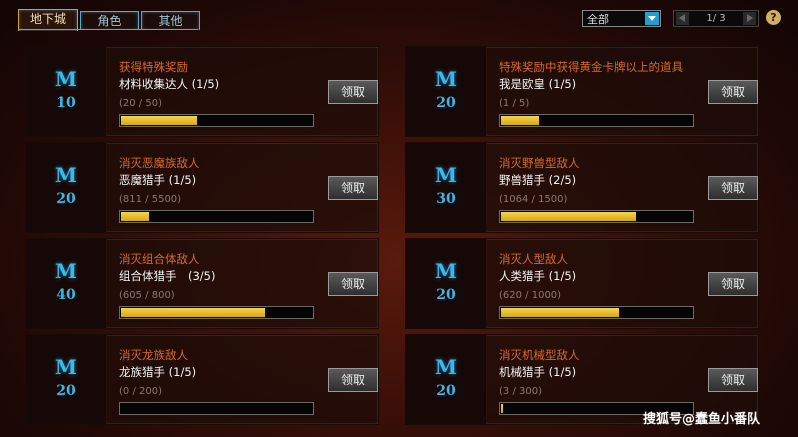 Image resolution: width=798 pixels, height=437 pixels. I want to click on achievement-card: M 40 消灭组合体敌人组合体猎手 (3/5) (605 / 800) 领取, so click(202, 283).